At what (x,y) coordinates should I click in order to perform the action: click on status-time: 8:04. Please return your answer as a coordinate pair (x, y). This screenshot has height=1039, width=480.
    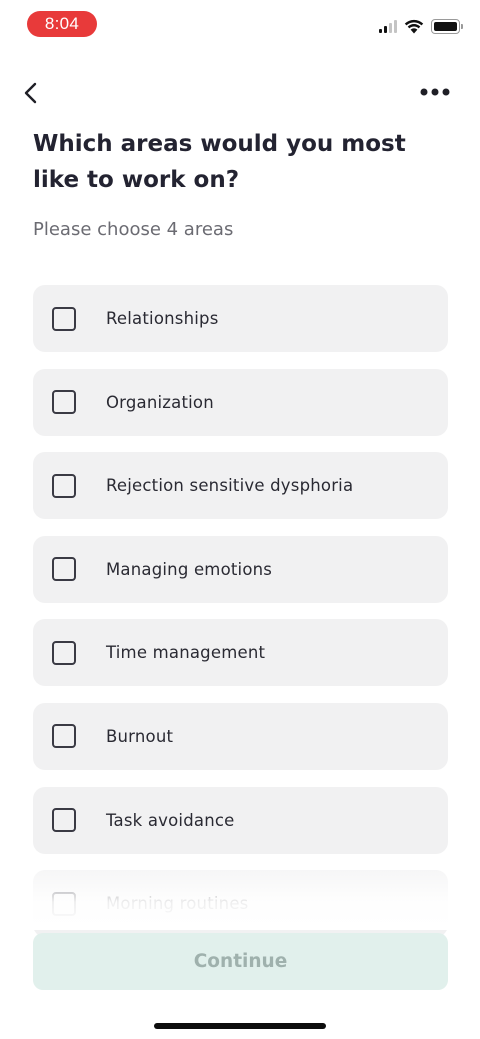
    Looking at the image, I should click on (62, 24).